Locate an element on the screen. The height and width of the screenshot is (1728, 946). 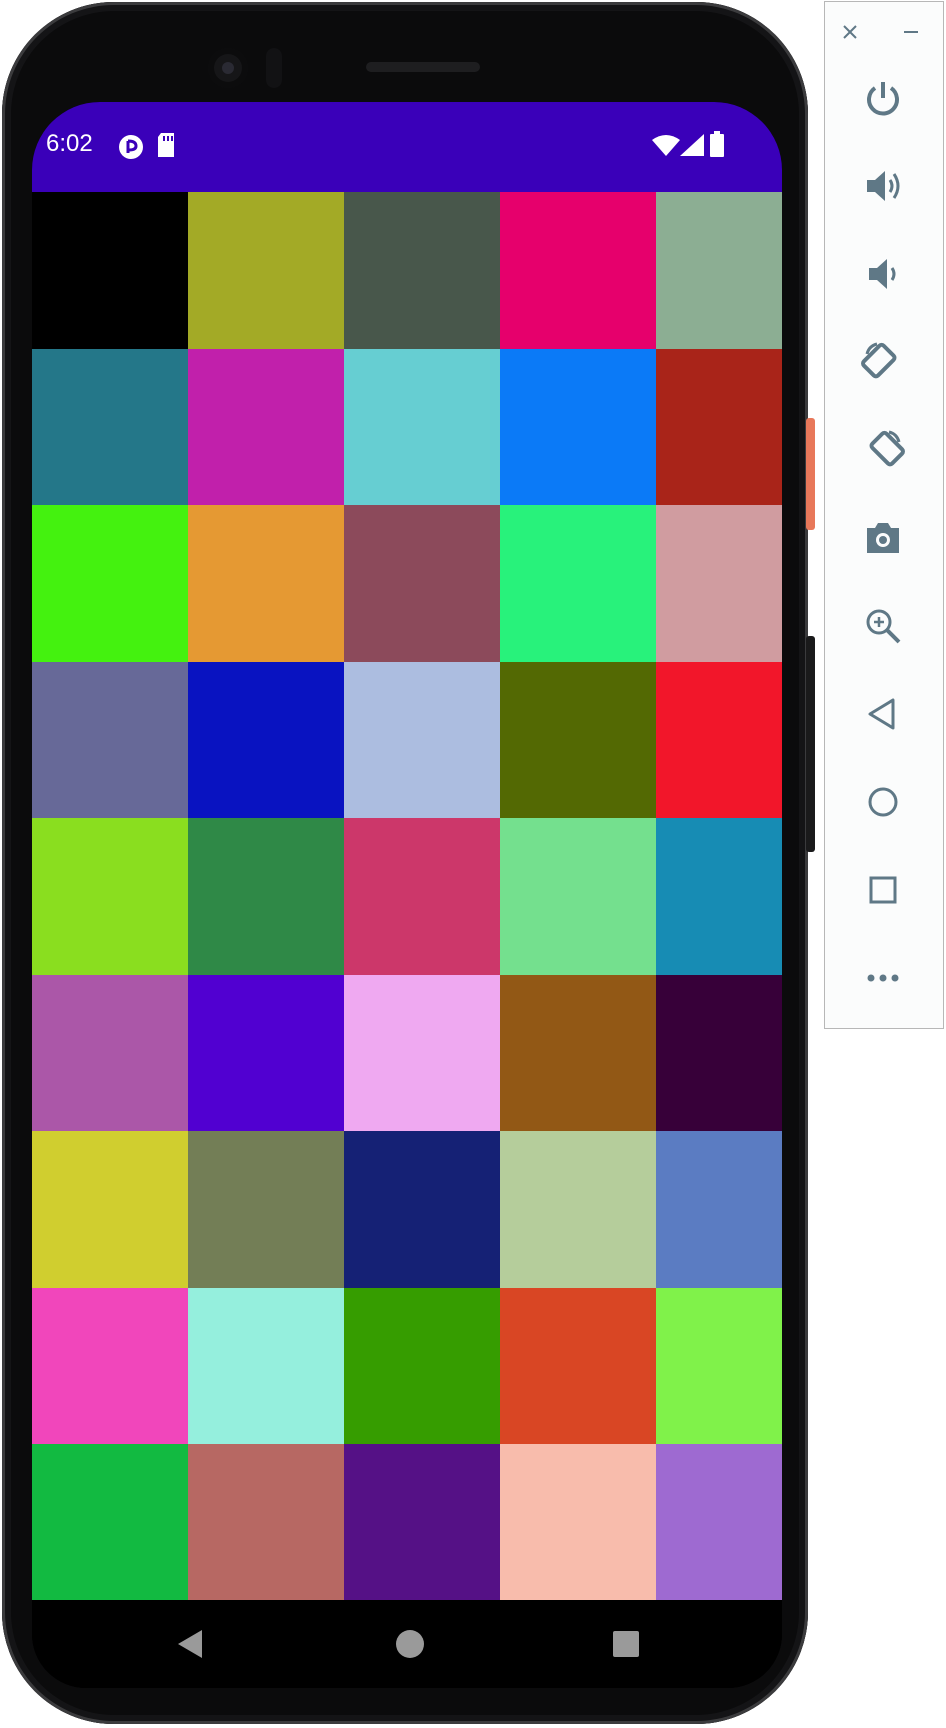
volume-down-icon is located at coordinates (883, 274).